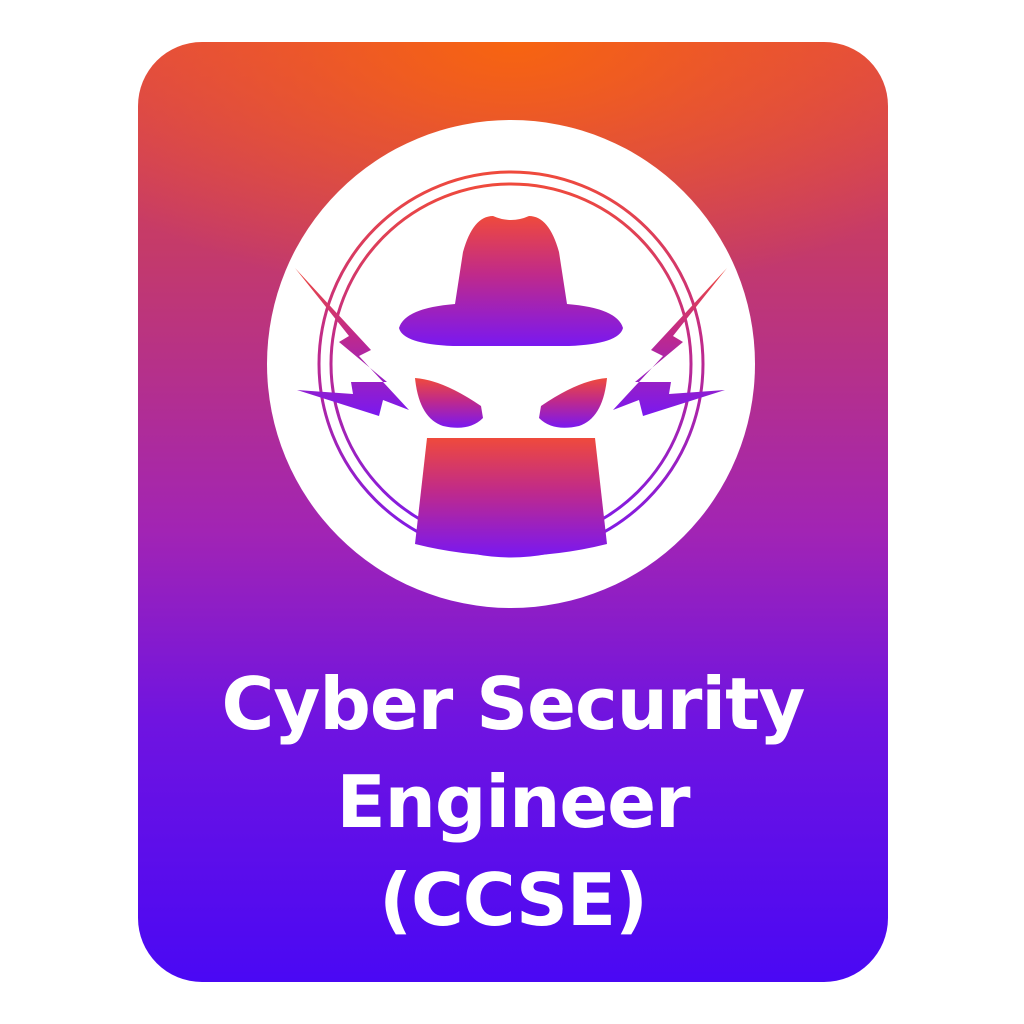  What do you see at coordinates (513, 900) in the screenshot?
I see `badge-title-line-3: (CCSE)` at bounding box center [513, 900].